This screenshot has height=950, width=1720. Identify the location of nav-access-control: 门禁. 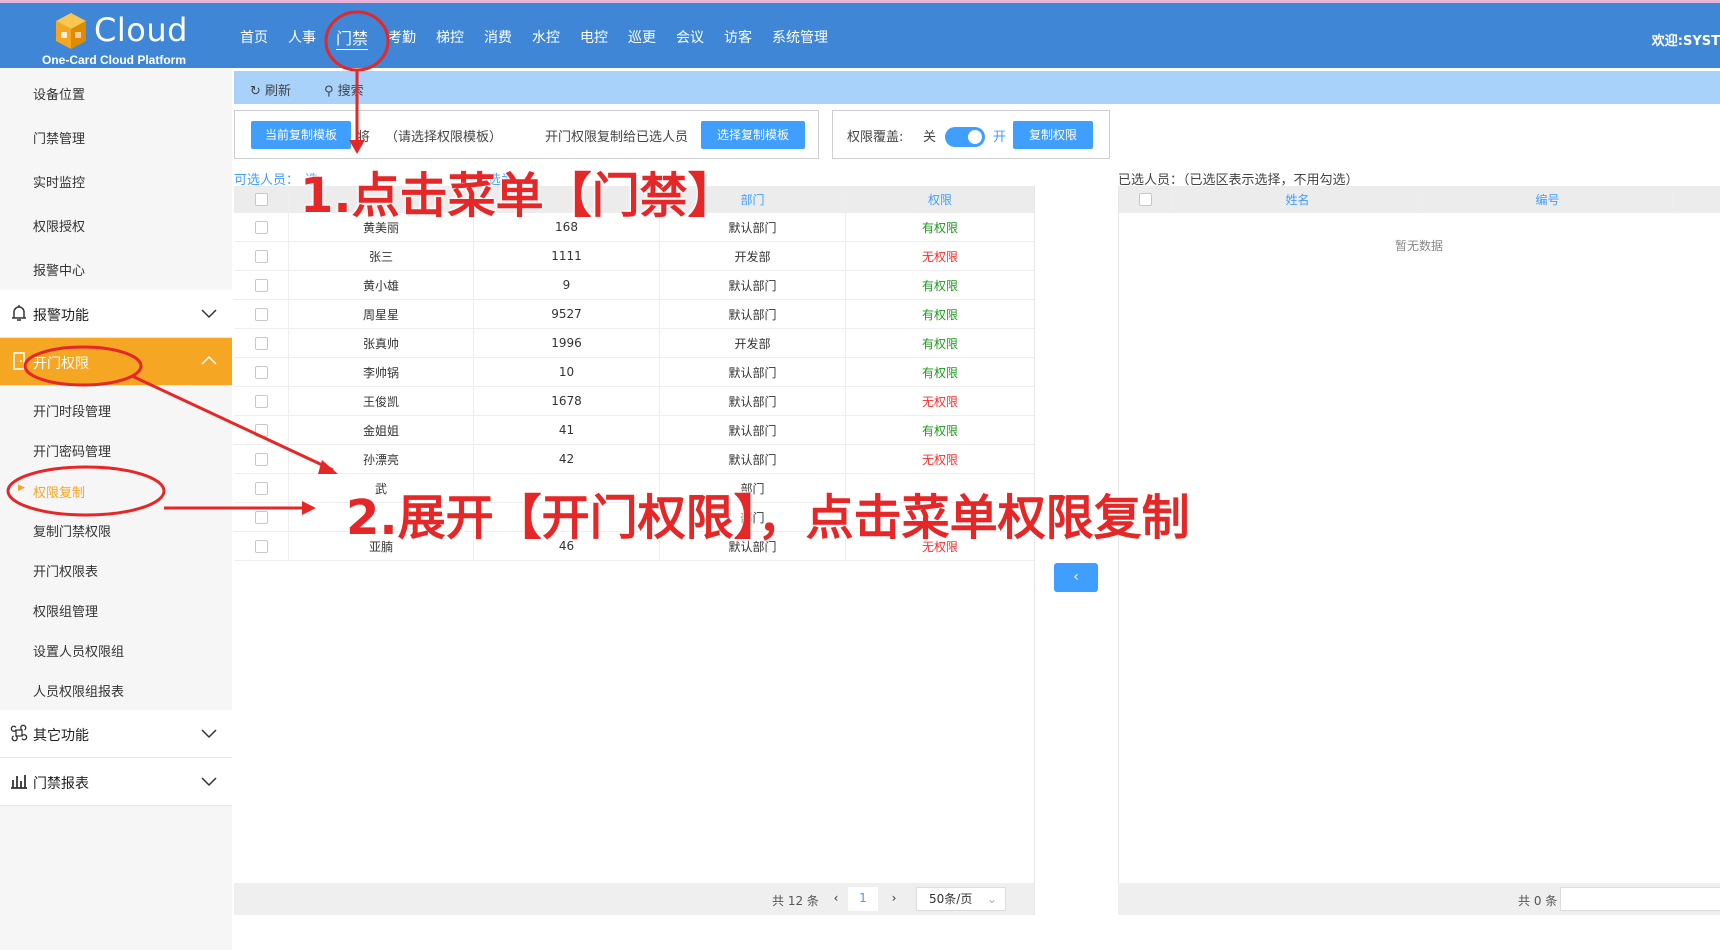
(352, 38).